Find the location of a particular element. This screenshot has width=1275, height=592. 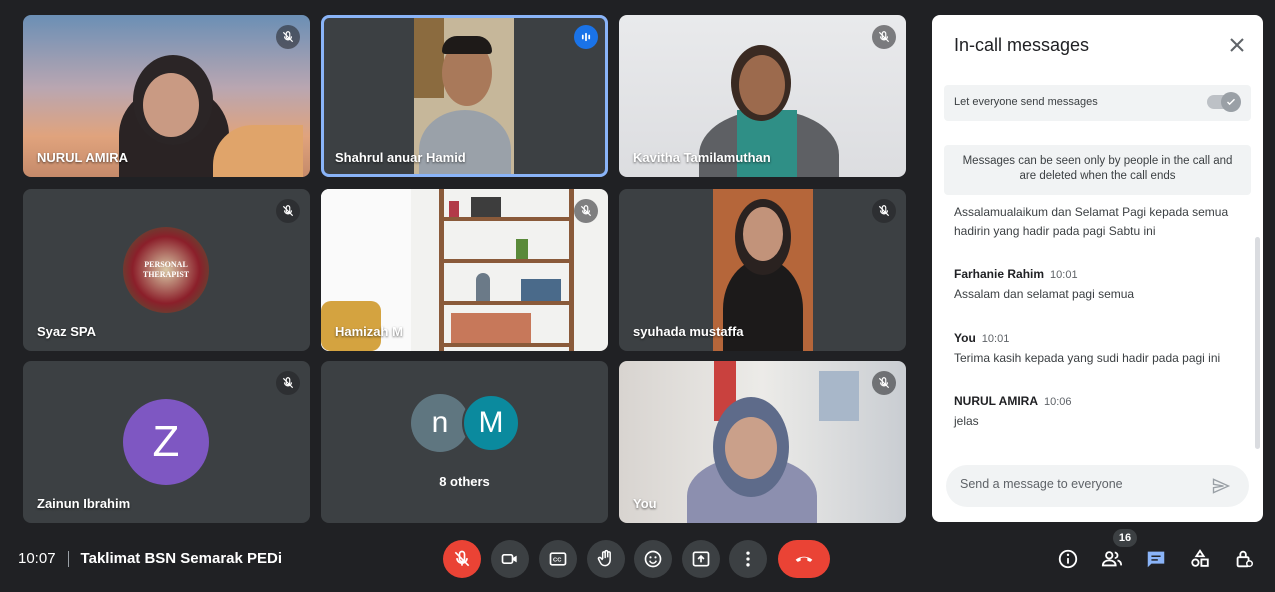

send-permission-row: Let everyone send messages is located at coordinates (1097, 103).